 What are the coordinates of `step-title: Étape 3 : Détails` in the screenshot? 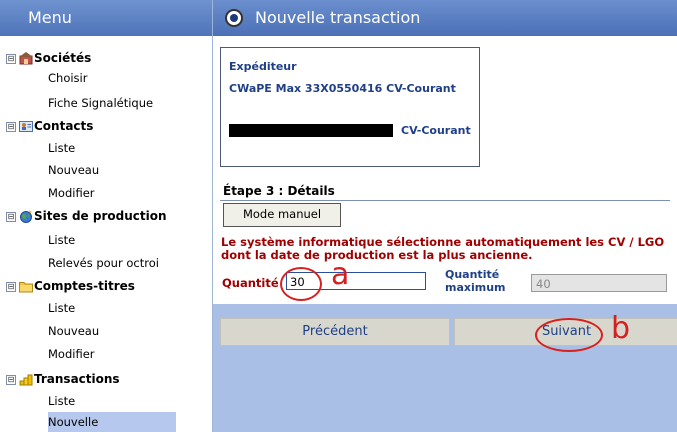 It's located at (279, 191).